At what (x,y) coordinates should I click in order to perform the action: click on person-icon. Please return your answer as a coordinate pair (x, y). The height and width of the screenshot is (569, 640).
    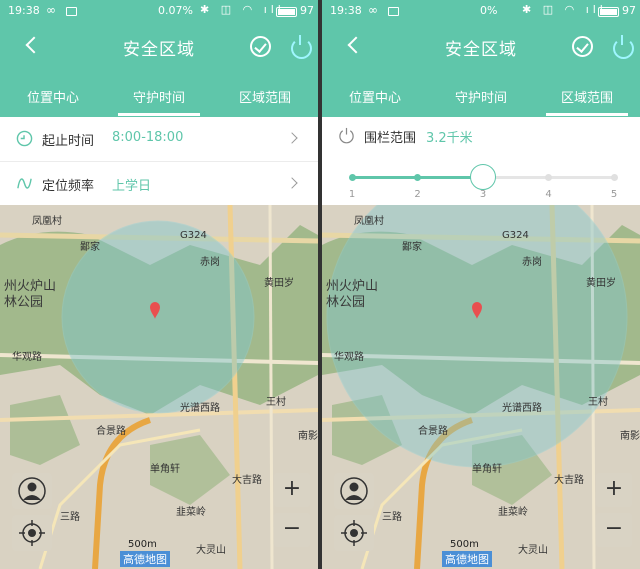
    Looking at the image, I should click on (32, 491).